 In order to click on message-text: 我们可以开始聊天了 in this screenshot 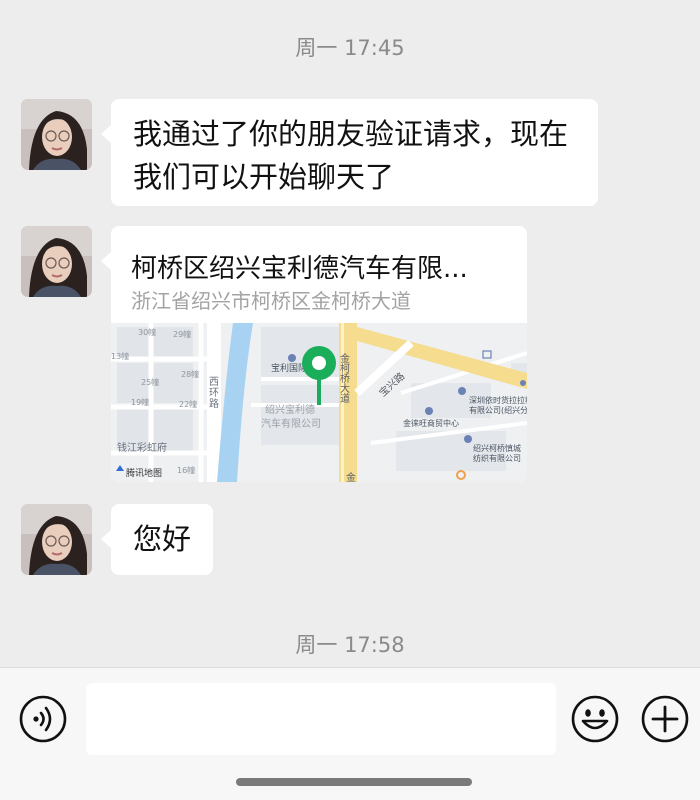, I will do `click(264, 177)`.